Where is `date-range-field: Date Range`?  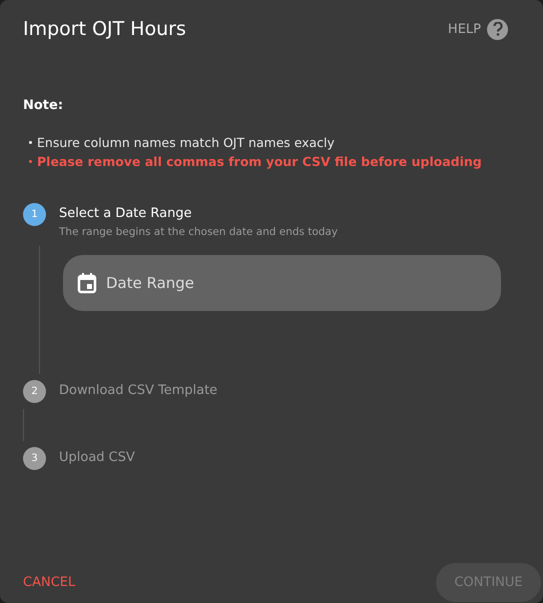
date-range-field: Date Range is located at coordinates (254, 283).